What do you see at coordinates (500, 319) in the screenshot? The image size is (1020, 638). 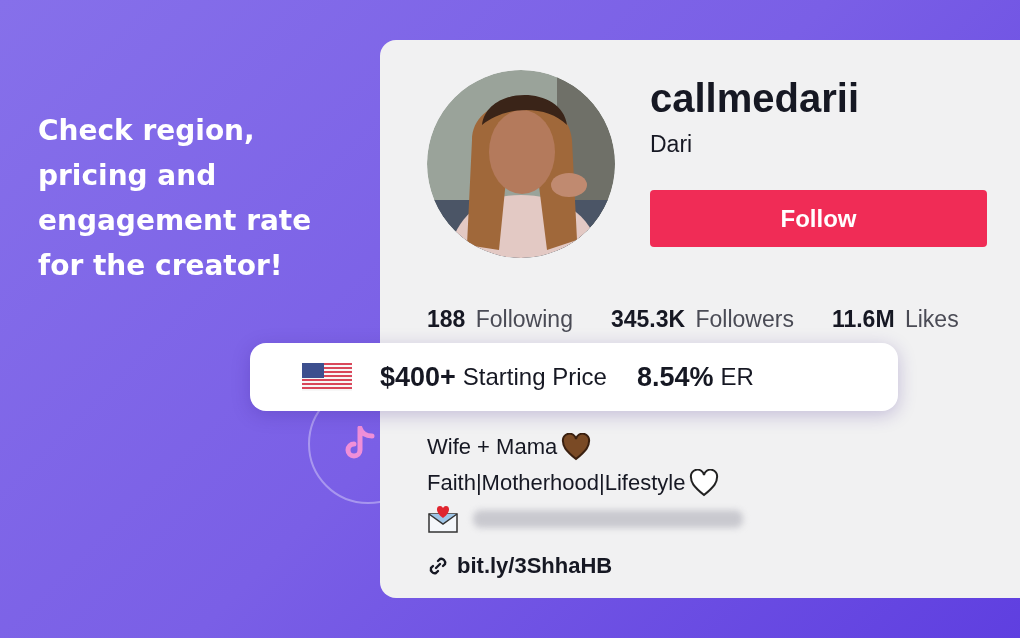 I see `stat-text: 188 Following` at bounding box center [500, 319].